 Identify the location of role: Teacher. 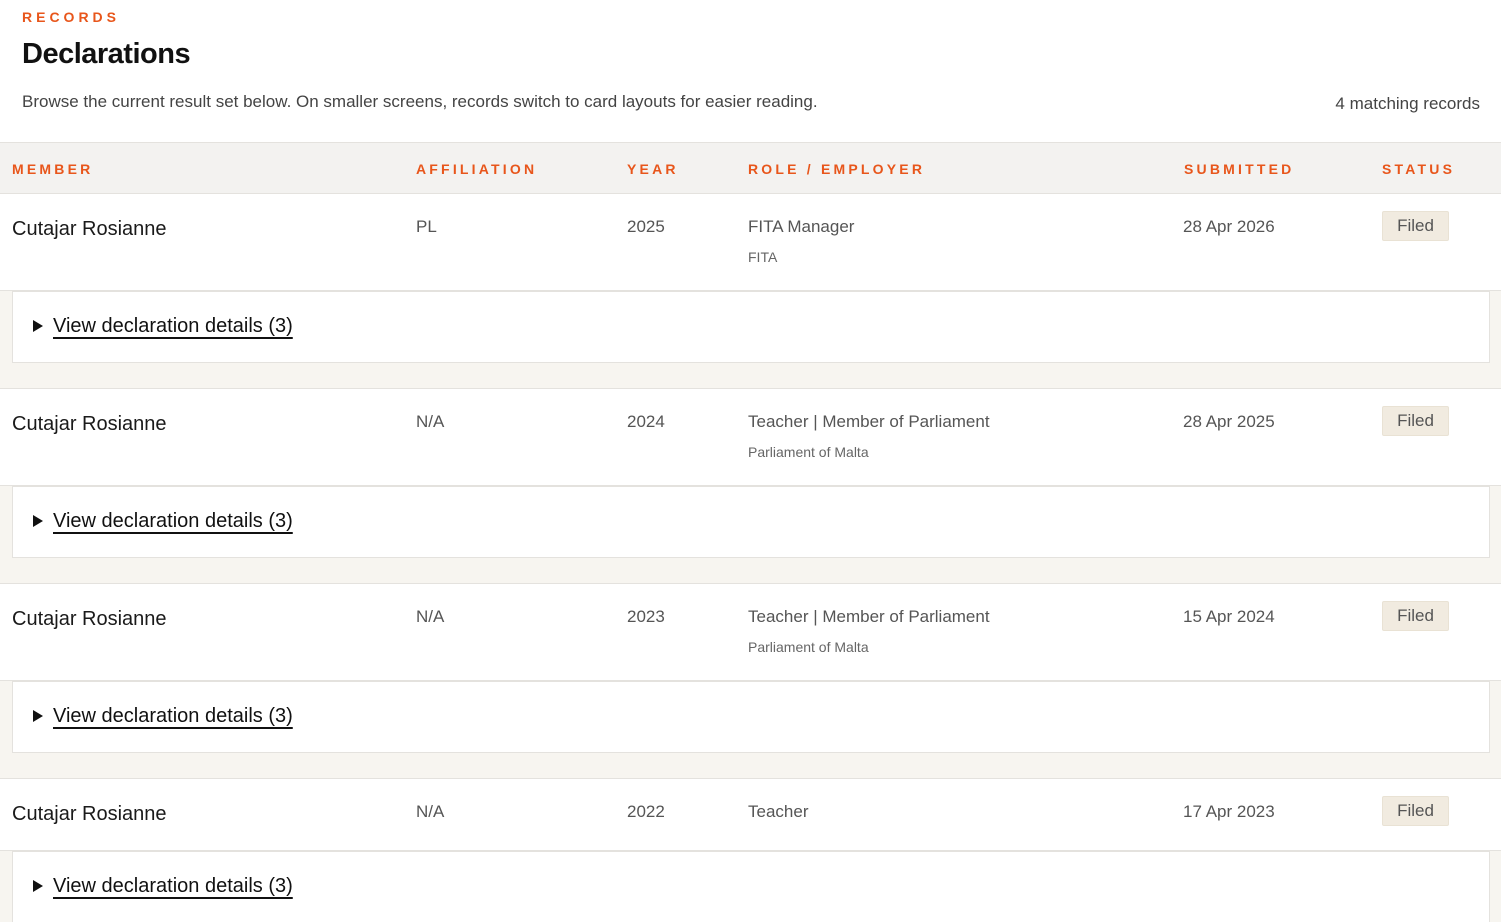
(778, 811).